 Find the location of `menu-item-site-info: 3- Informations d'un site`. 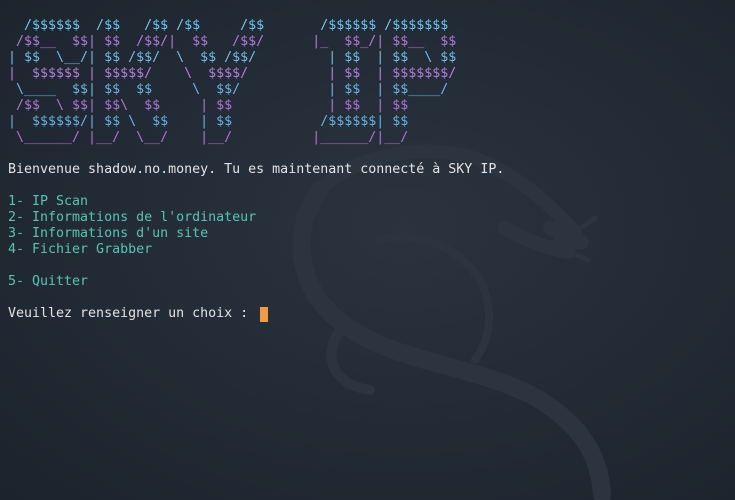

menu-item-site-info: 3- Informations d'un site is located at coordinates (371, 234).